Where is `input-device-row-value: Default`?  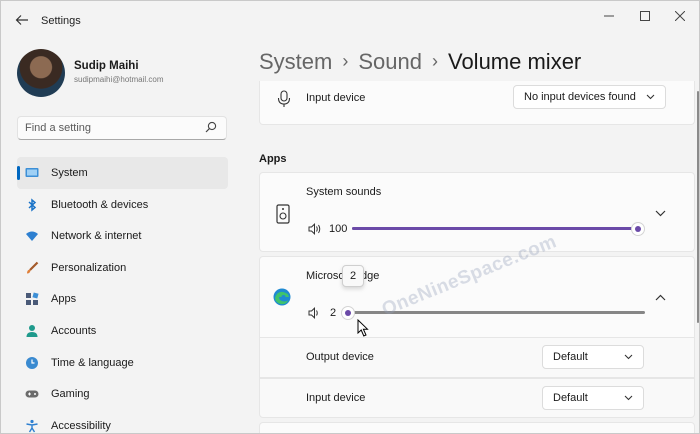
input-device-row-value: Default is located at coordinates (570, 398).